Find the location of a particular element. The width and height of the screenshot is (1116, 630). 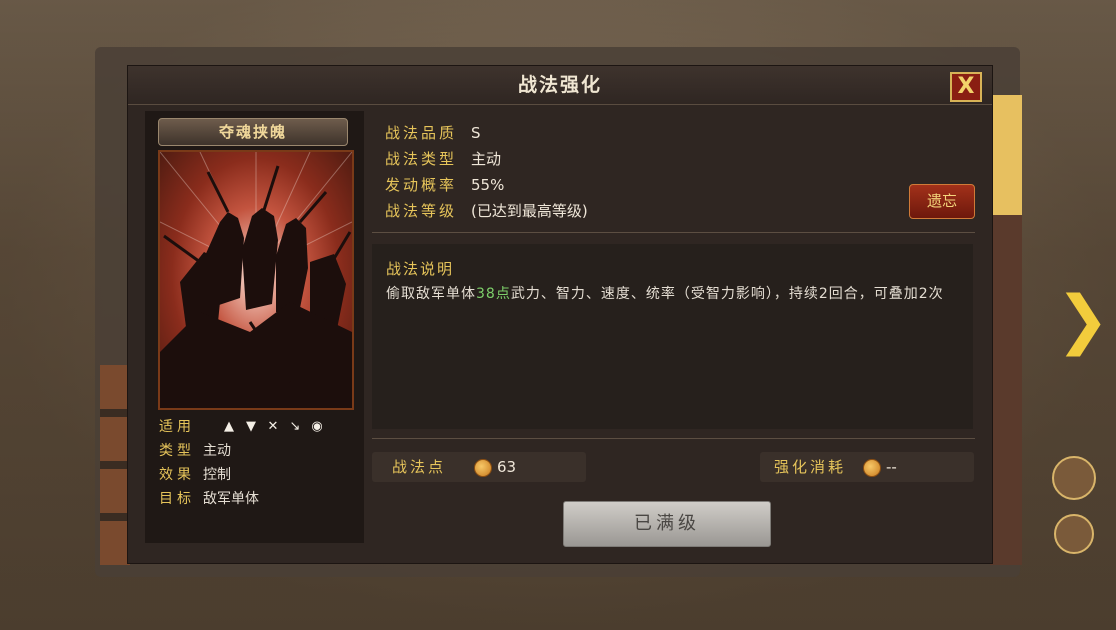

info-rate-label: 发动概率 is located at coordinates (421, 185).